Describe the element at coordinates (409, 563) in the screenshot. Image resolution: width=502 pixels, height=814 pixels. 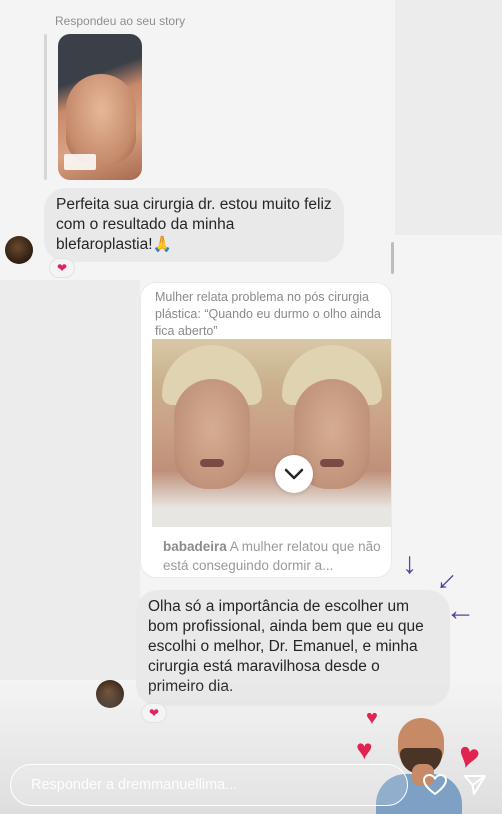
I see `arrow-down-sticker-icon: ↓` at that location.